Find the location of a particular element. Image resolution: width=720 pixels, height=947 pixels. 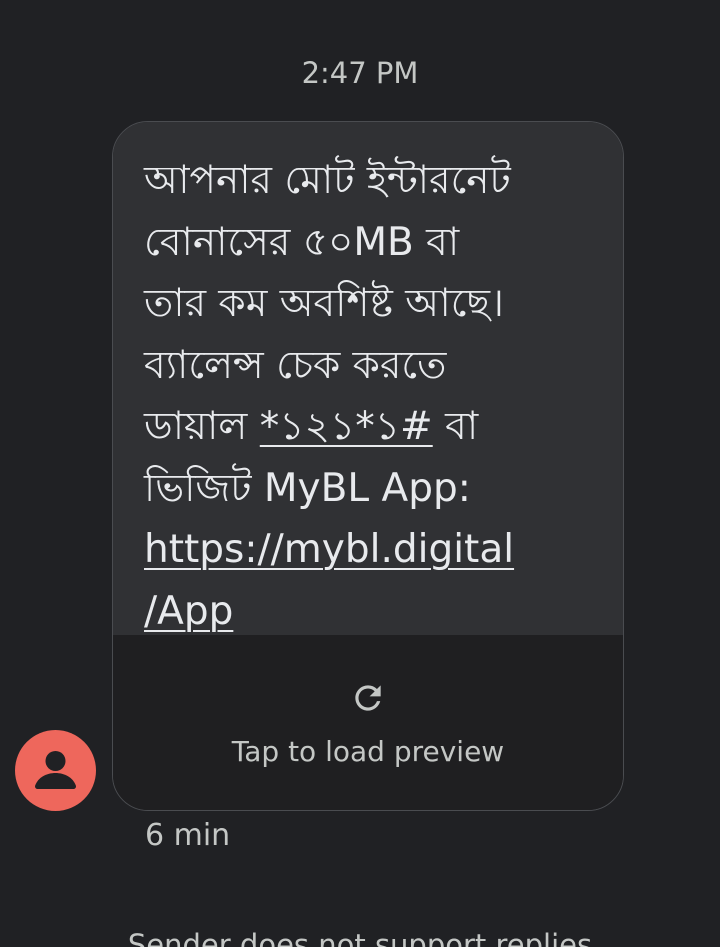

message-line: ব্যালেন্স চেক করতে is located at coordinates (295, 365).